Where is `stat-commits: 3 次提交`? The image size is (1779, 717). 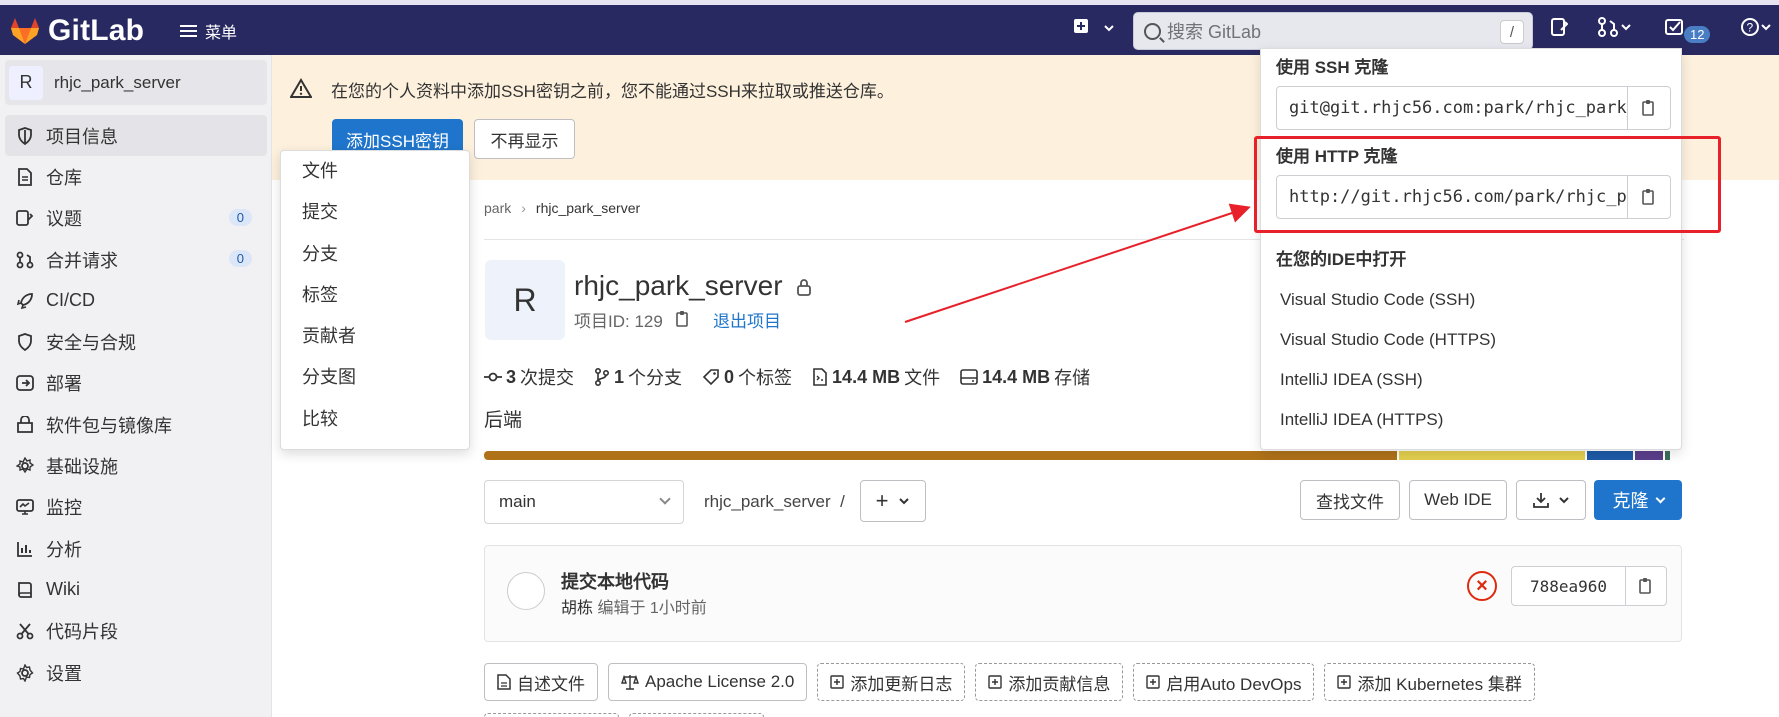
stat-commits: 3 次提交 is located at coordinates (529, 377).